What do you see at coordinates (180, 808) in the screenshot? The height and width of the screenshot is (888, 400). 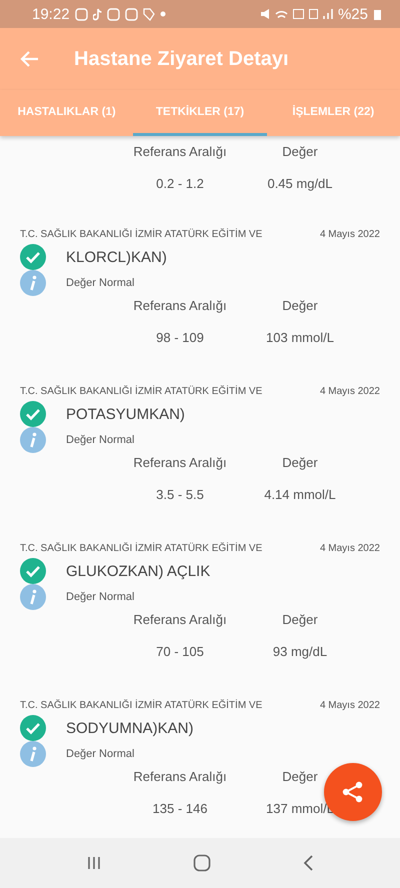 I see `reference-range: 135 - 146` at bounding box center [180, 808].